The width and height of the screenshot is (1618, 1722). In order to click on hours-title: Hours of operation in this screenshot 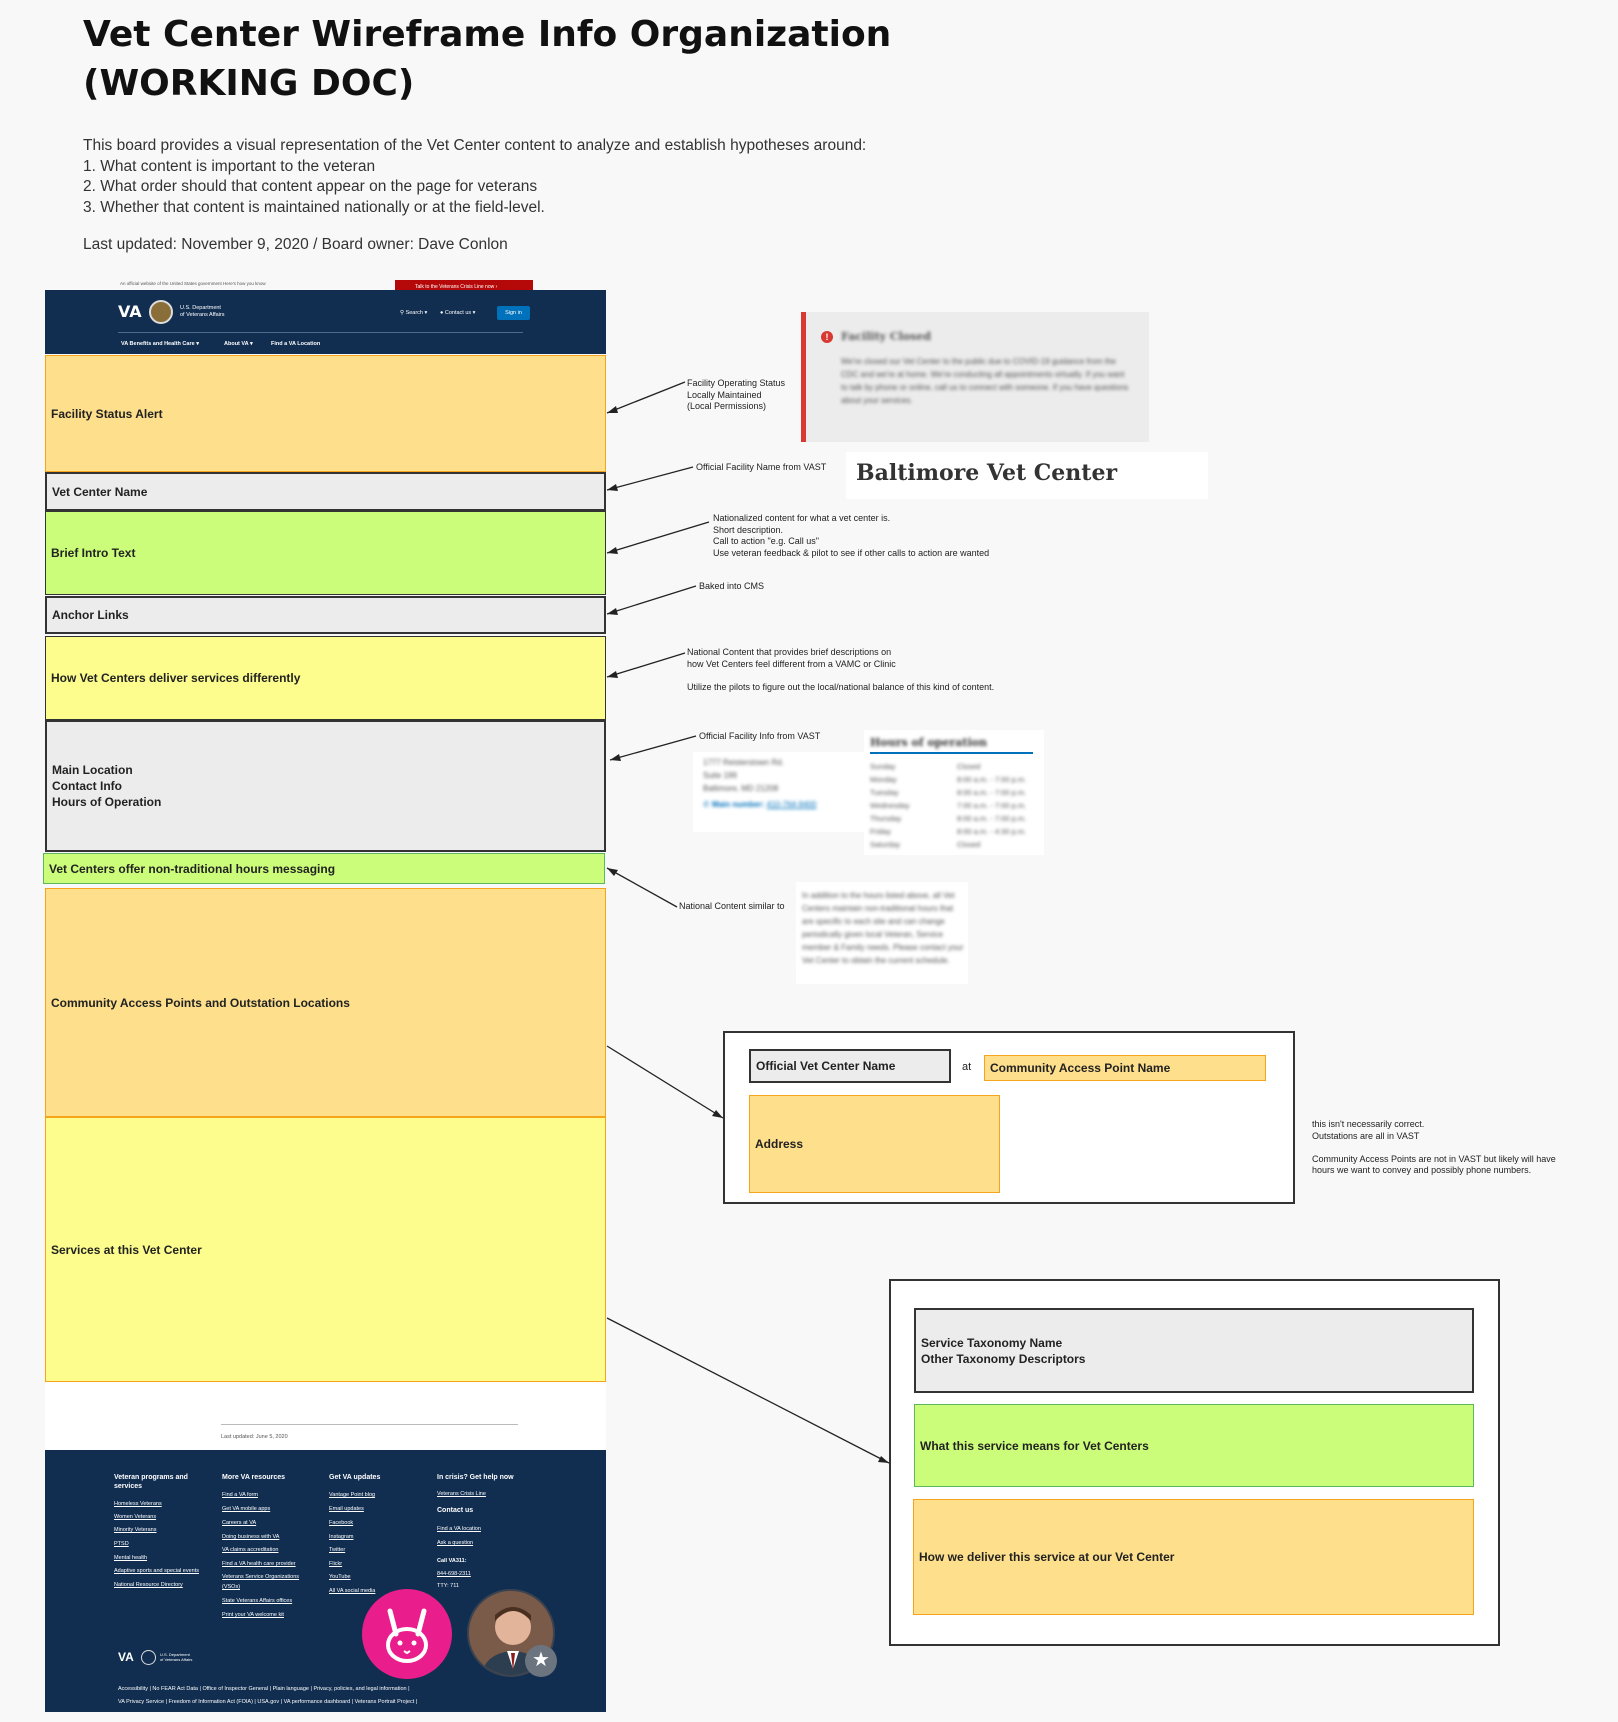, I will do `click(928, 742)`.